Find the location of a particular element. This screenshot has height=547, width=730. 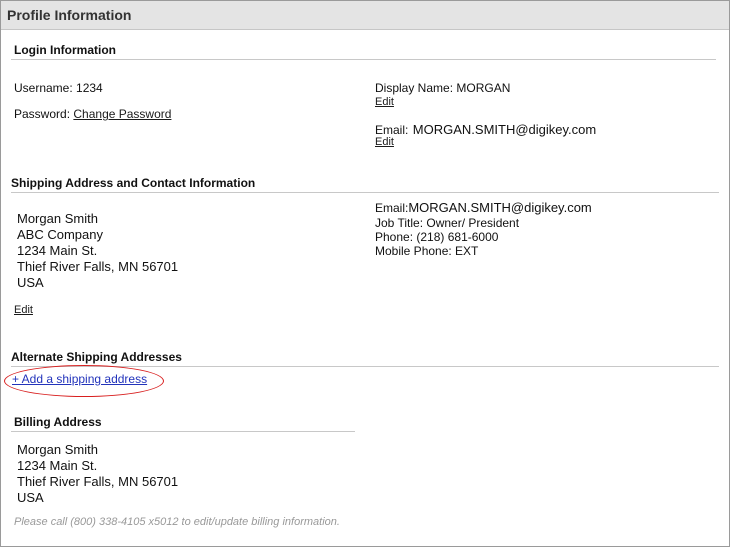

login-divider is located at coordinates (363, 59).